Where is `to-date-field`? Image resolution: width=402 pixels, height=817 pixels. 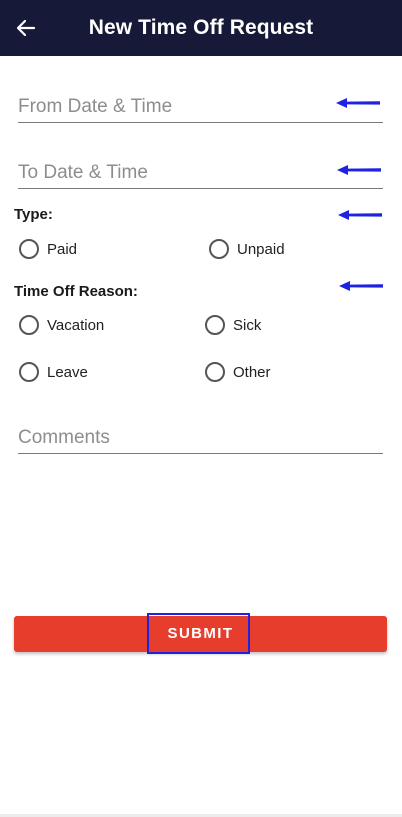
to-date-field is located at coordinates (200, 168).